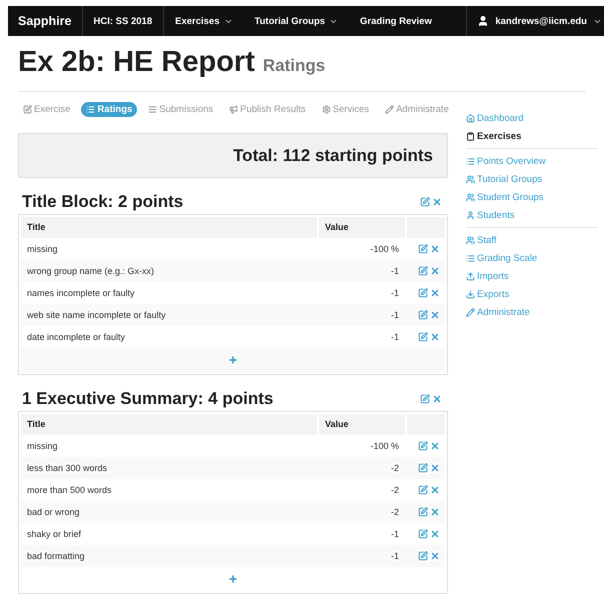 This screenshot has height=608, width=604. Describe the element at coordinates (532, 258) in the screenshot. I see `sidebar-item: Grading Scale` at that location.